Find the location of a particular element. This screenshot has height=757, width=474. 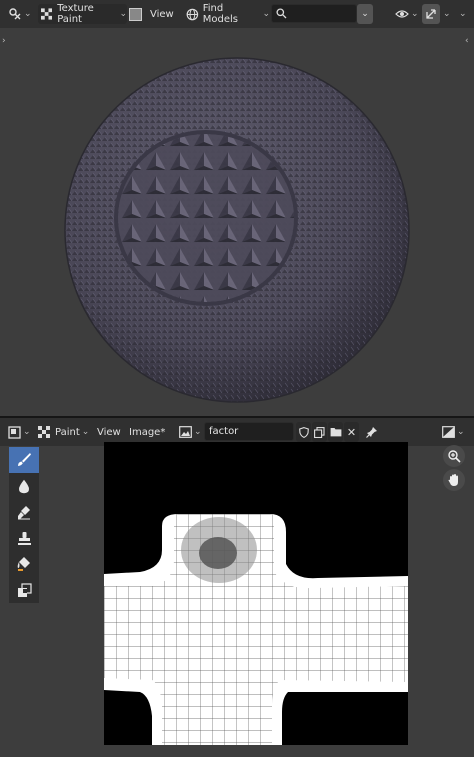

brush-icon is located at coordinates (24, 459).